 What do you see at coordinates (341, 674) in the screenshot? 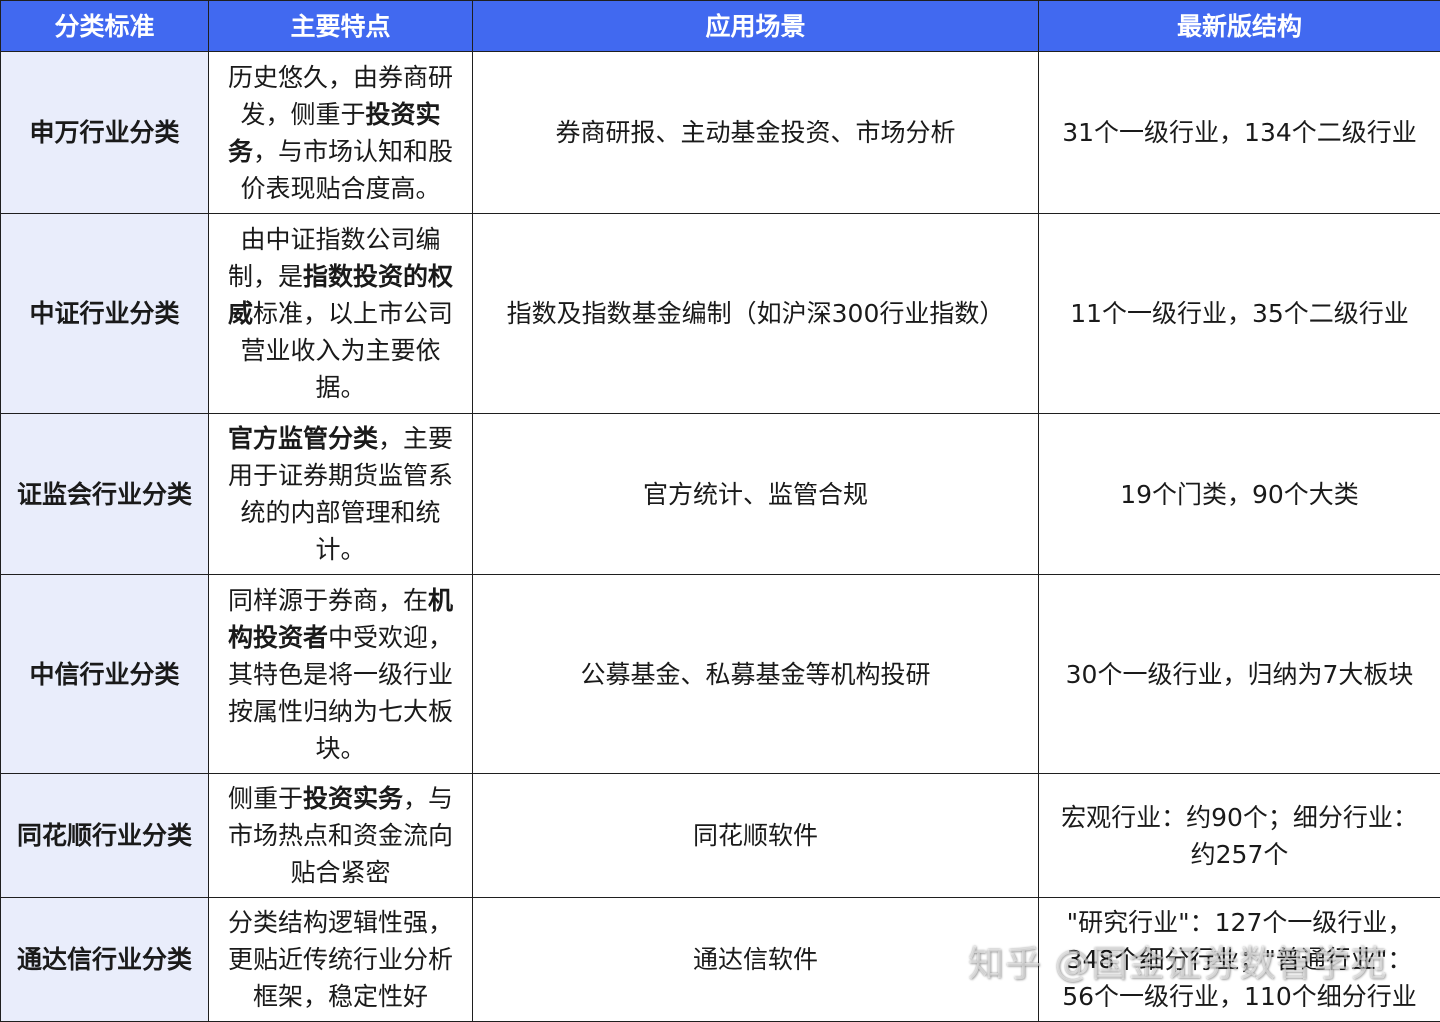
I see `row-feature: 同样源于券商，在机构投资者中受欢迎，其特色是将一级行业按属性归纳为七大板块。` at bounding box center [341, 674].